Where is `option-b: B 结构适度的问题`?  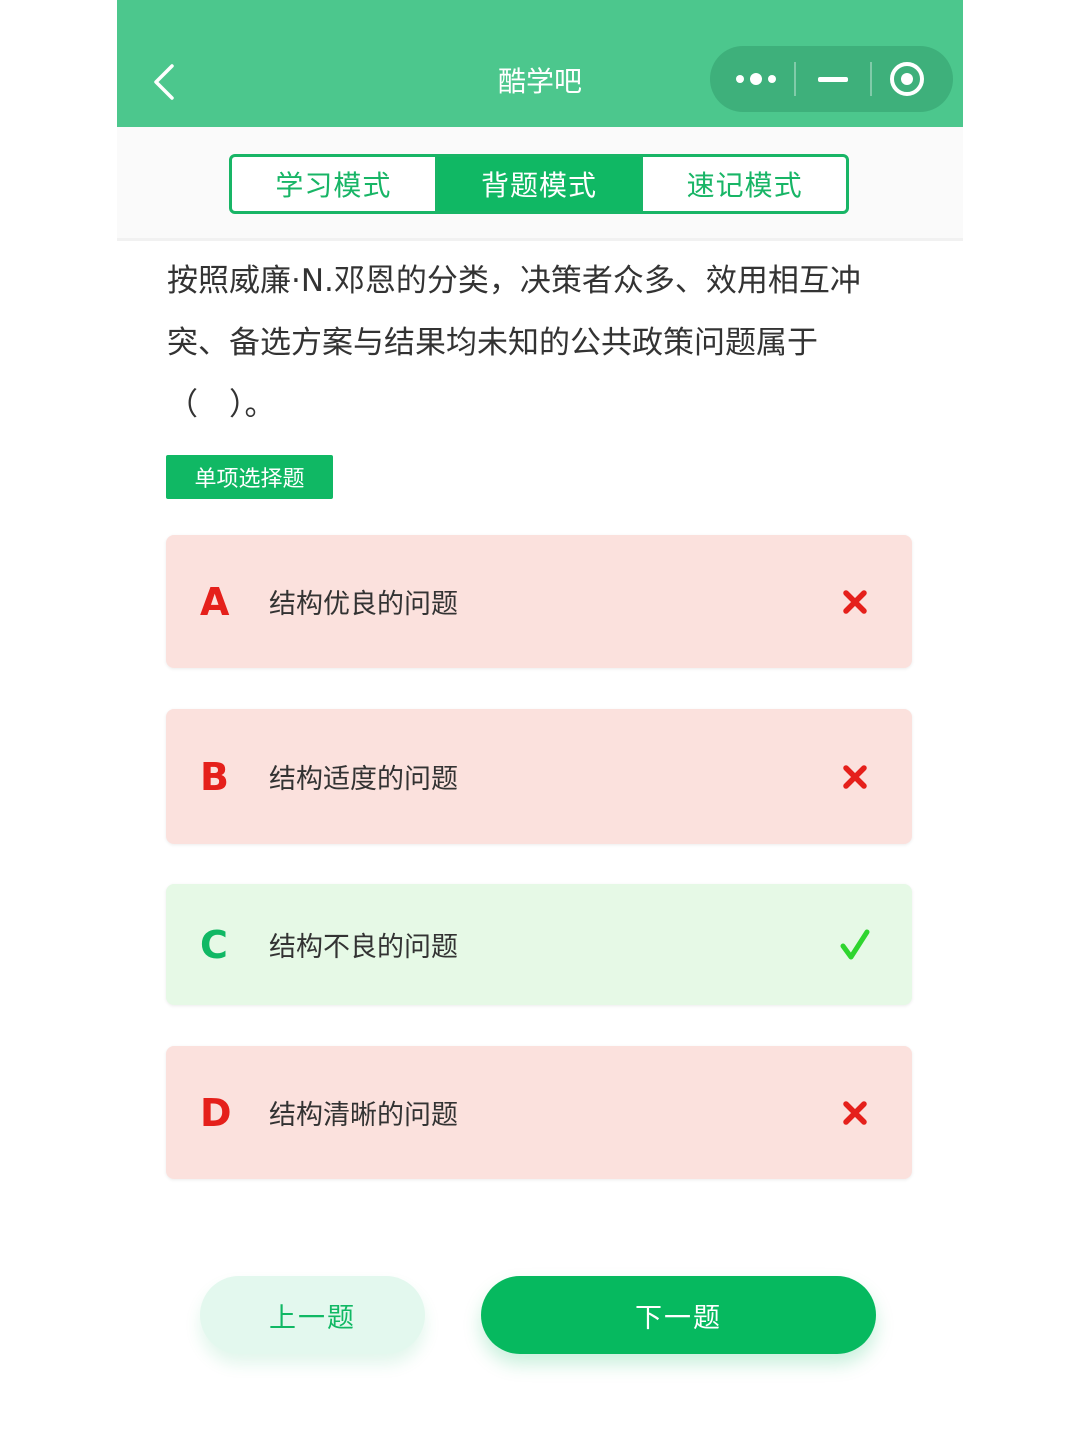 option-b: B 结构适度的问题 is located at coordinates (539, 776).